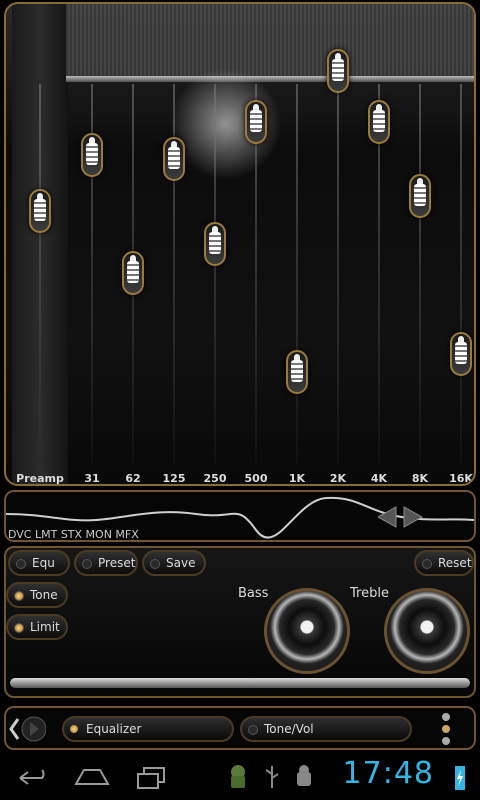 This screenshot has width=480, height=800. Describe the element at coordinates (92, 478) in the screenshot. I see `band-label: 31` at that location.